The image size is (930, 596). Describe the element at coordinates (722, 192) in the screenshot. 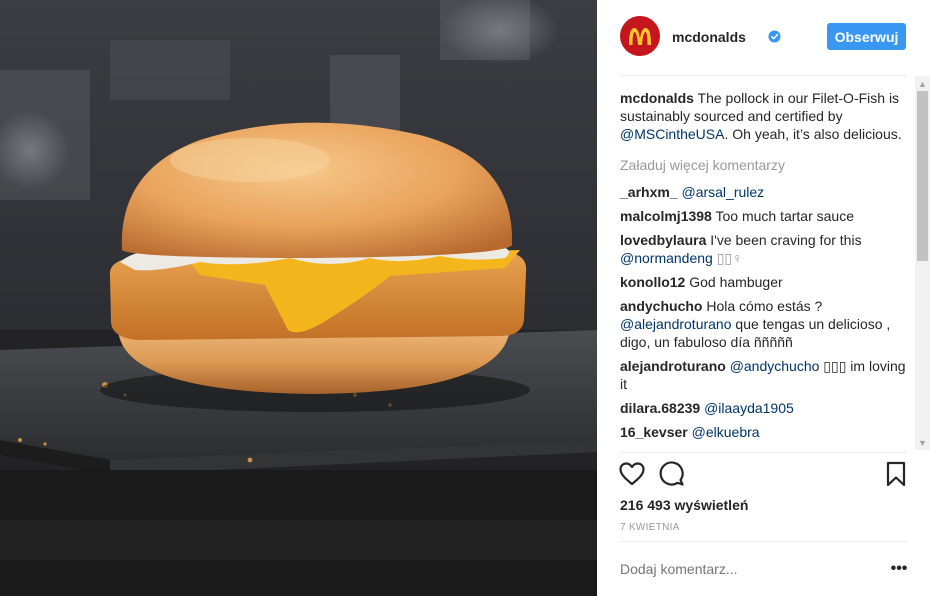

I see `comment-mention: @arsal_rulez` at that location.